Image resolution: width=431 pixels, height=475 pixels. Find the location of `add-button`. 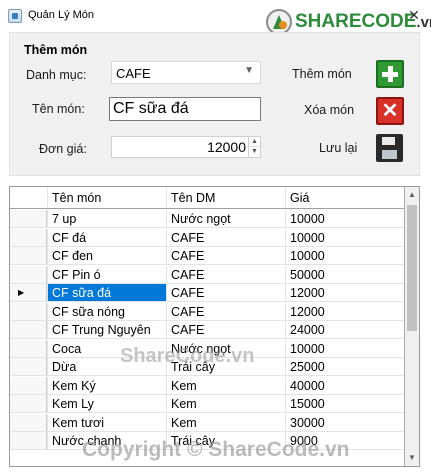

add-button is located at coordinates (390, 74).